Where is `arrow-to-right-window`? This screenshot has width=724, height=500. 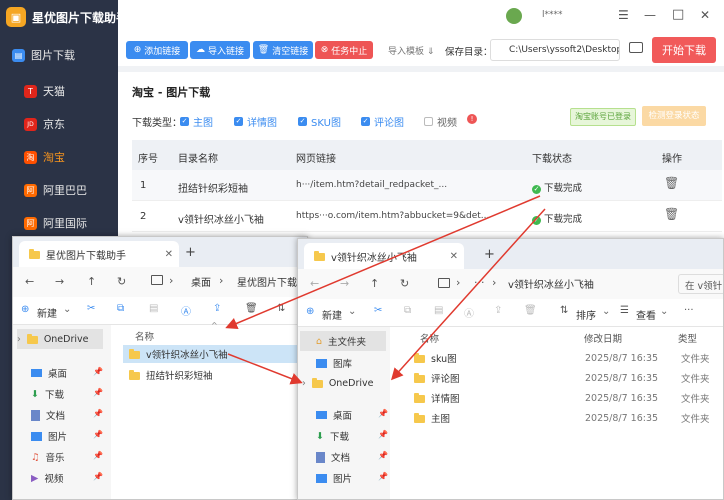
arrow-to-right-window is located at coordinates (468, 294).